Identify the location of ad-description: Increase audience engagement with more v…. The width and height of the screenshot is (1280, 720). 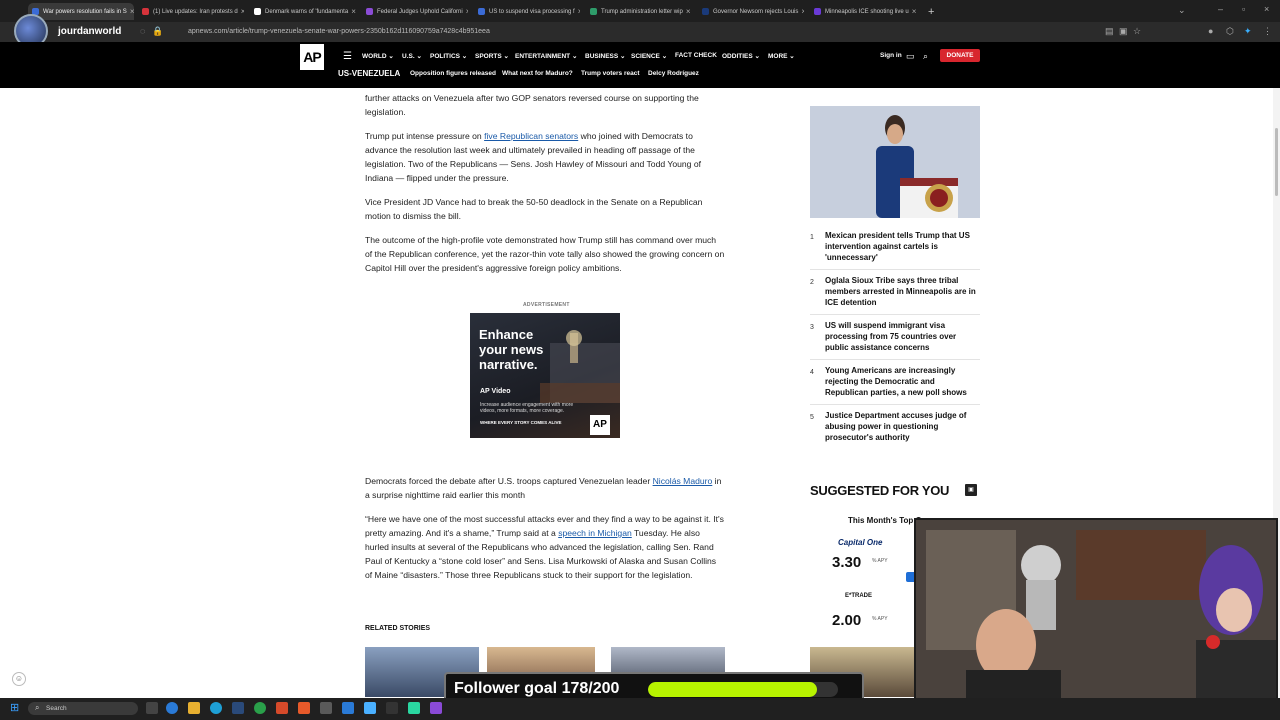
(527, 408).